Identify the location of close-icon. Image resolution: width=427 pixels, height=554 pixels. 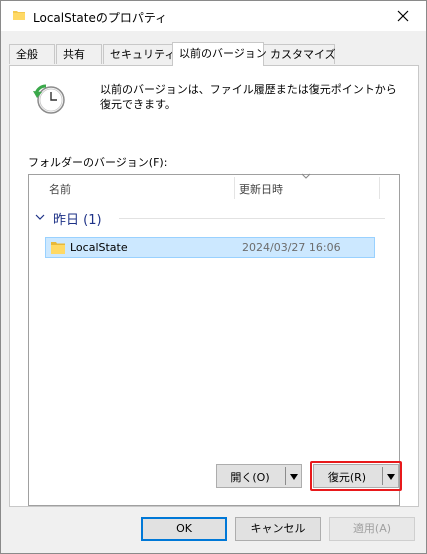
(403, 16).